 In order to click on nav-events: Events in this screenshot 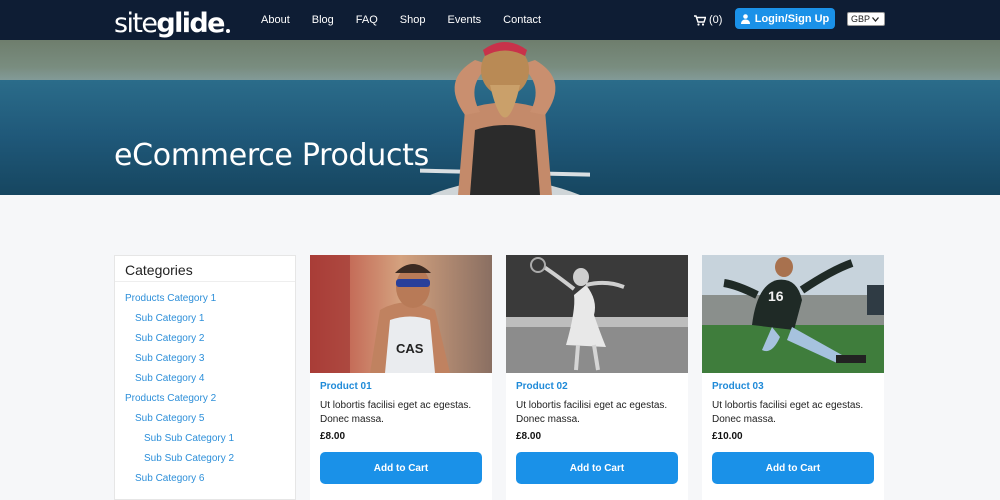, I will do `click(465, 20)`.